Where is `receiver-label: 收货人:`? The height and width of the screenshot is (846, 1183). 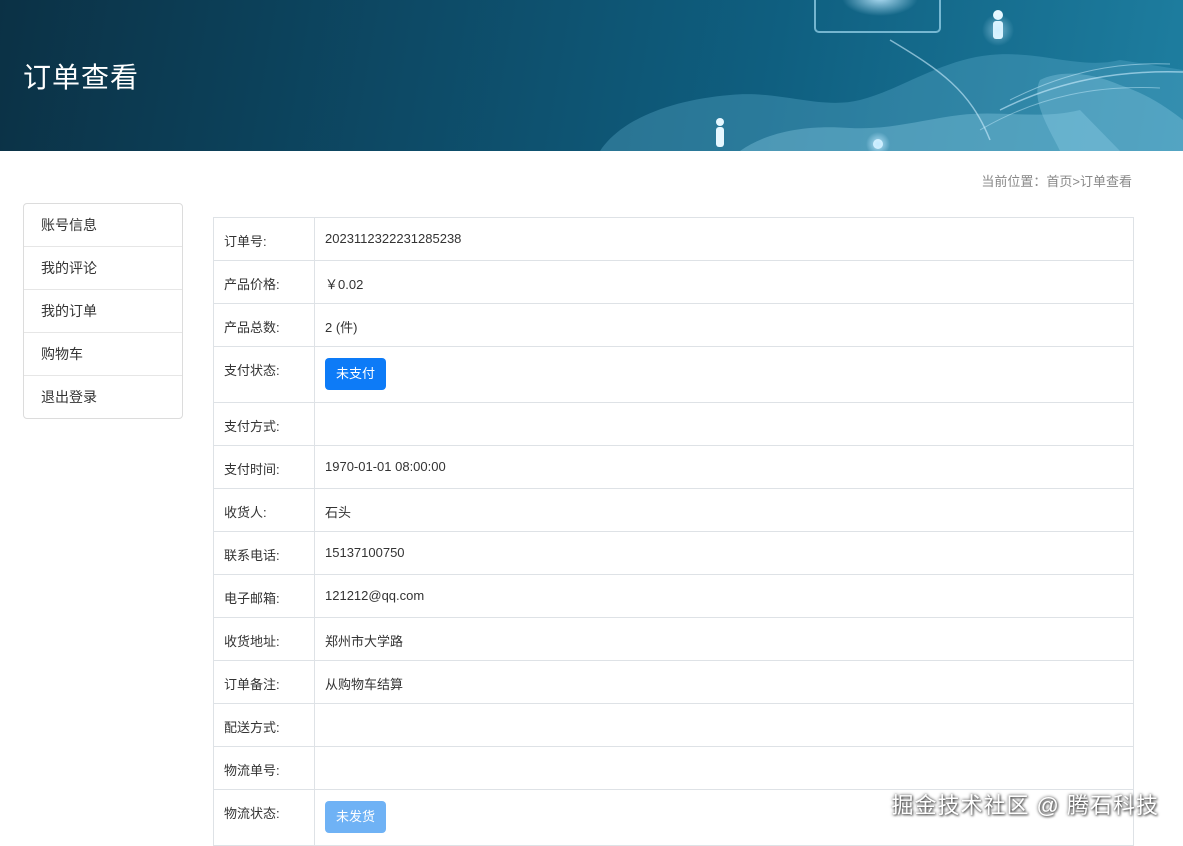
receiver-label: 收货人: is located at coordinates (264, 510).